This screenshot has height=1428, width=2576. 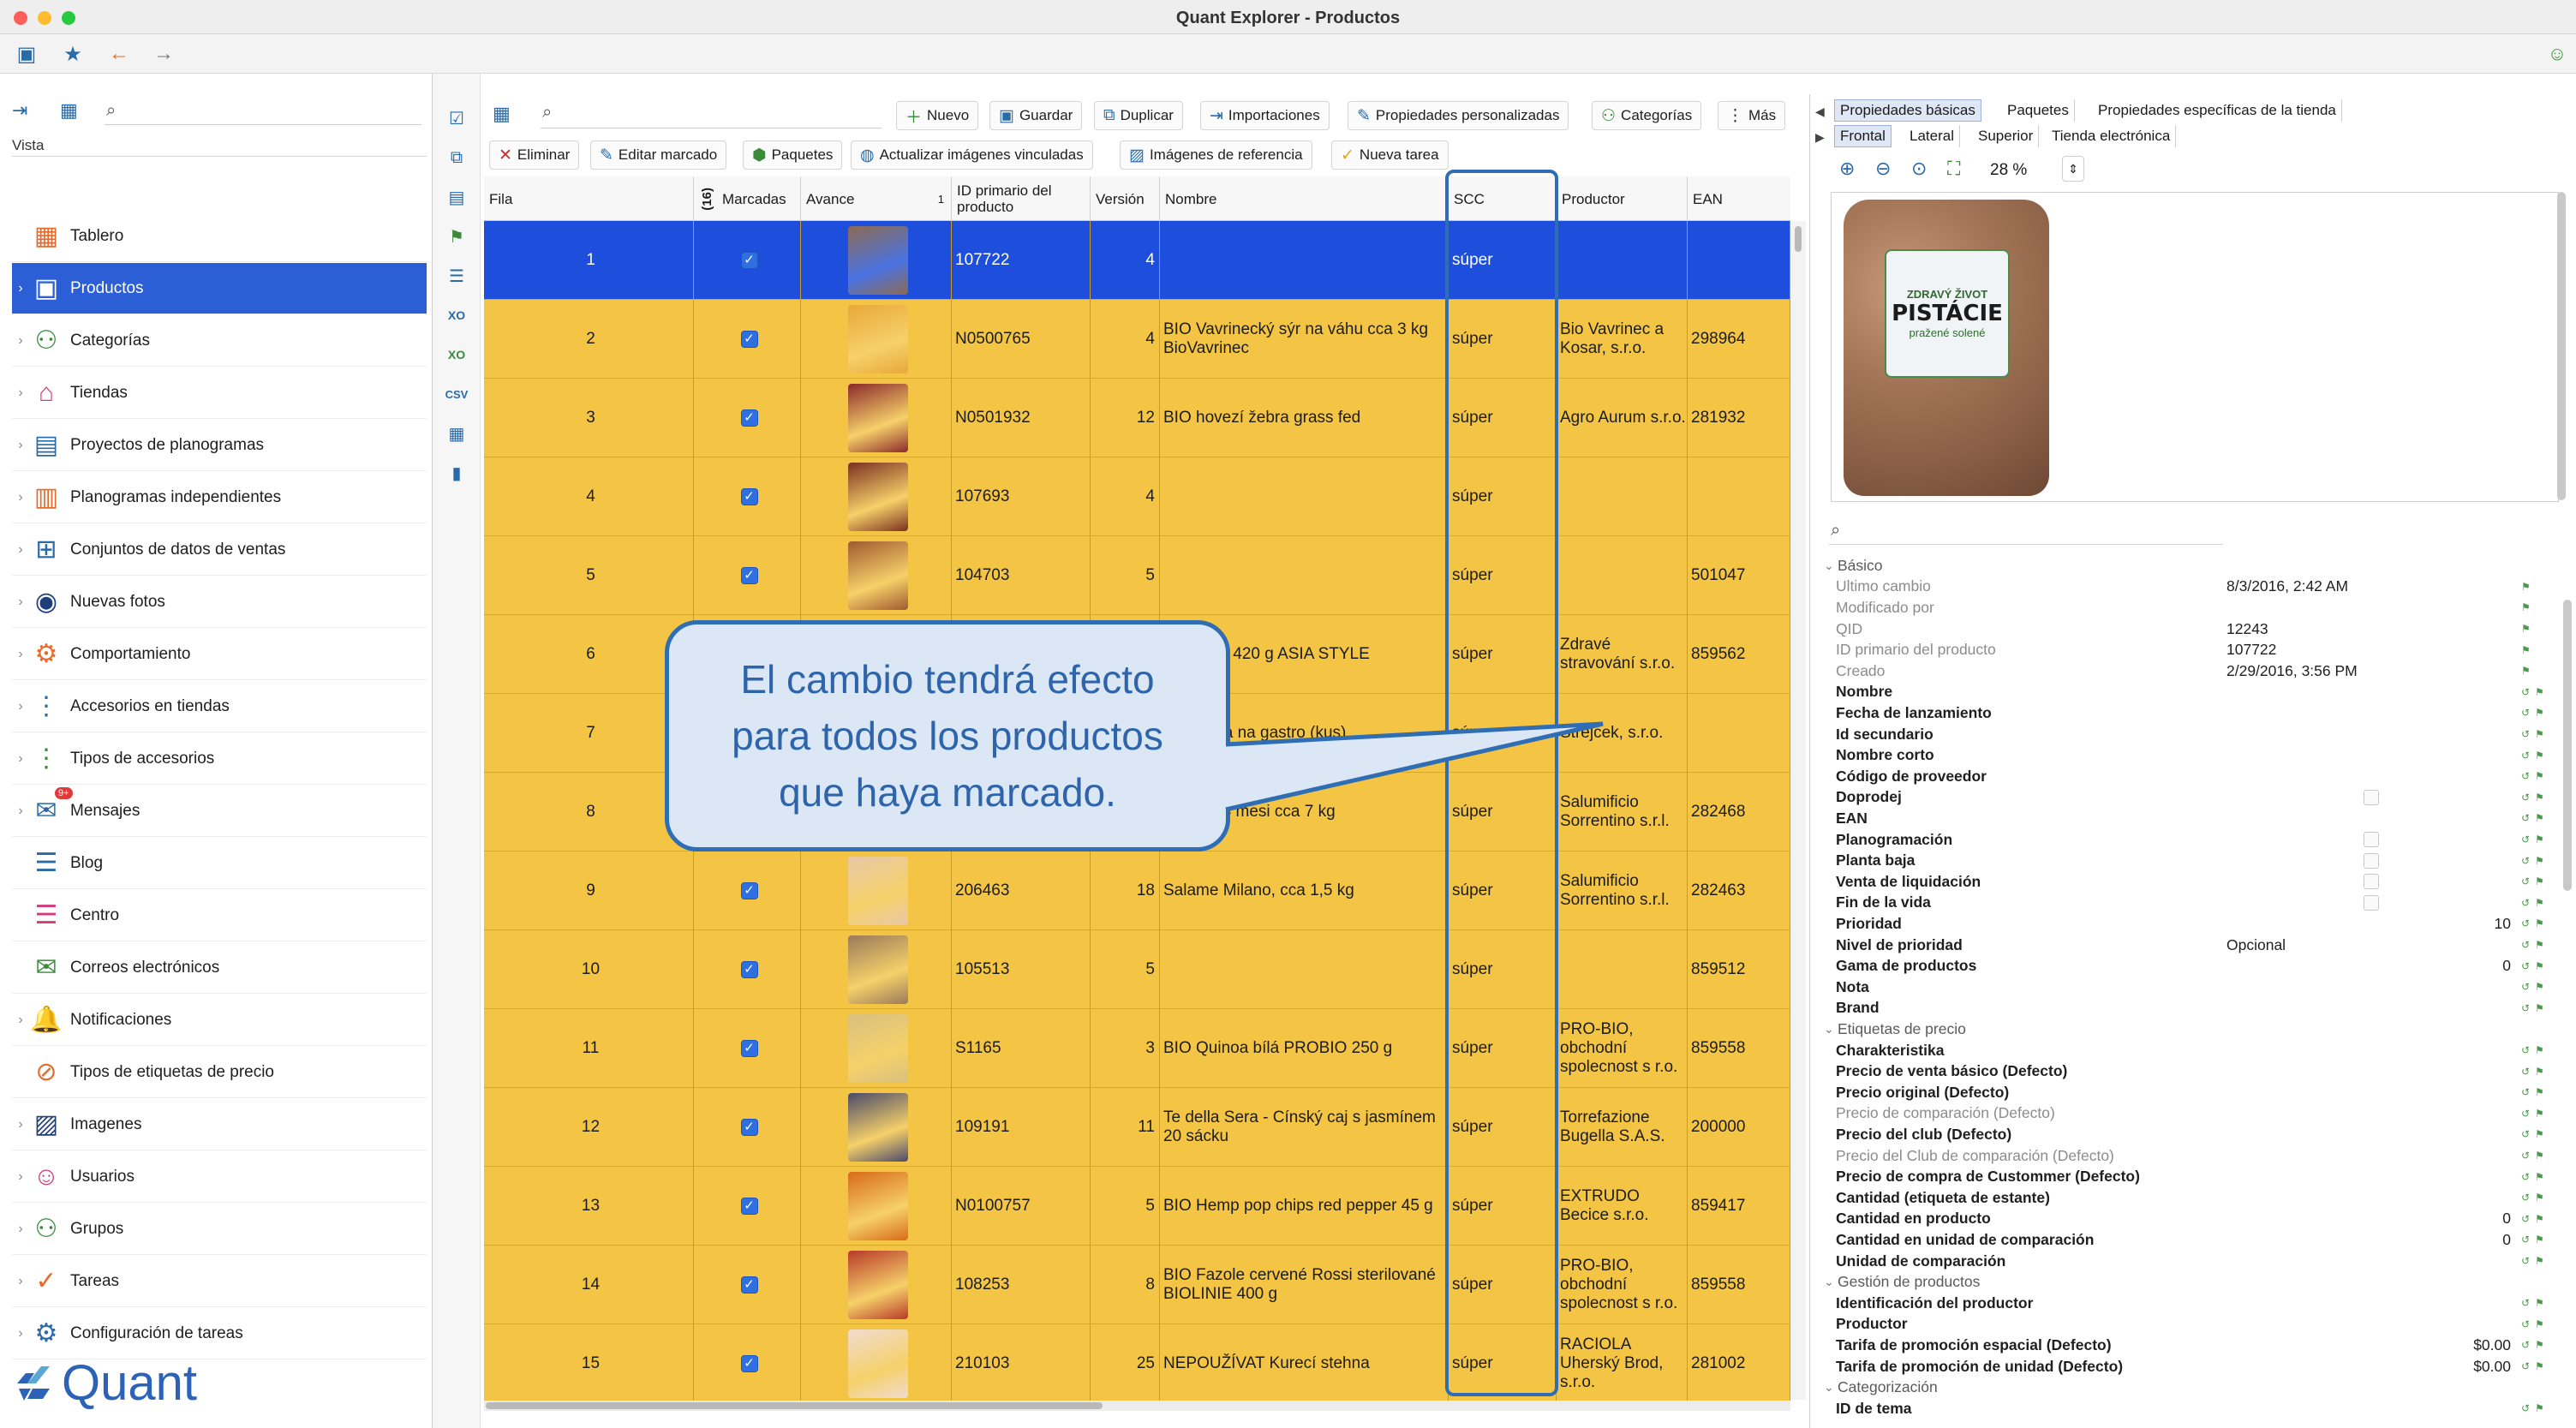 What do you see at coordinates (2196, 1135) in the screenshot?
I see `property-row: Precio del club (Defecto) ↺⚑` at bounding box center [2196, 1135].